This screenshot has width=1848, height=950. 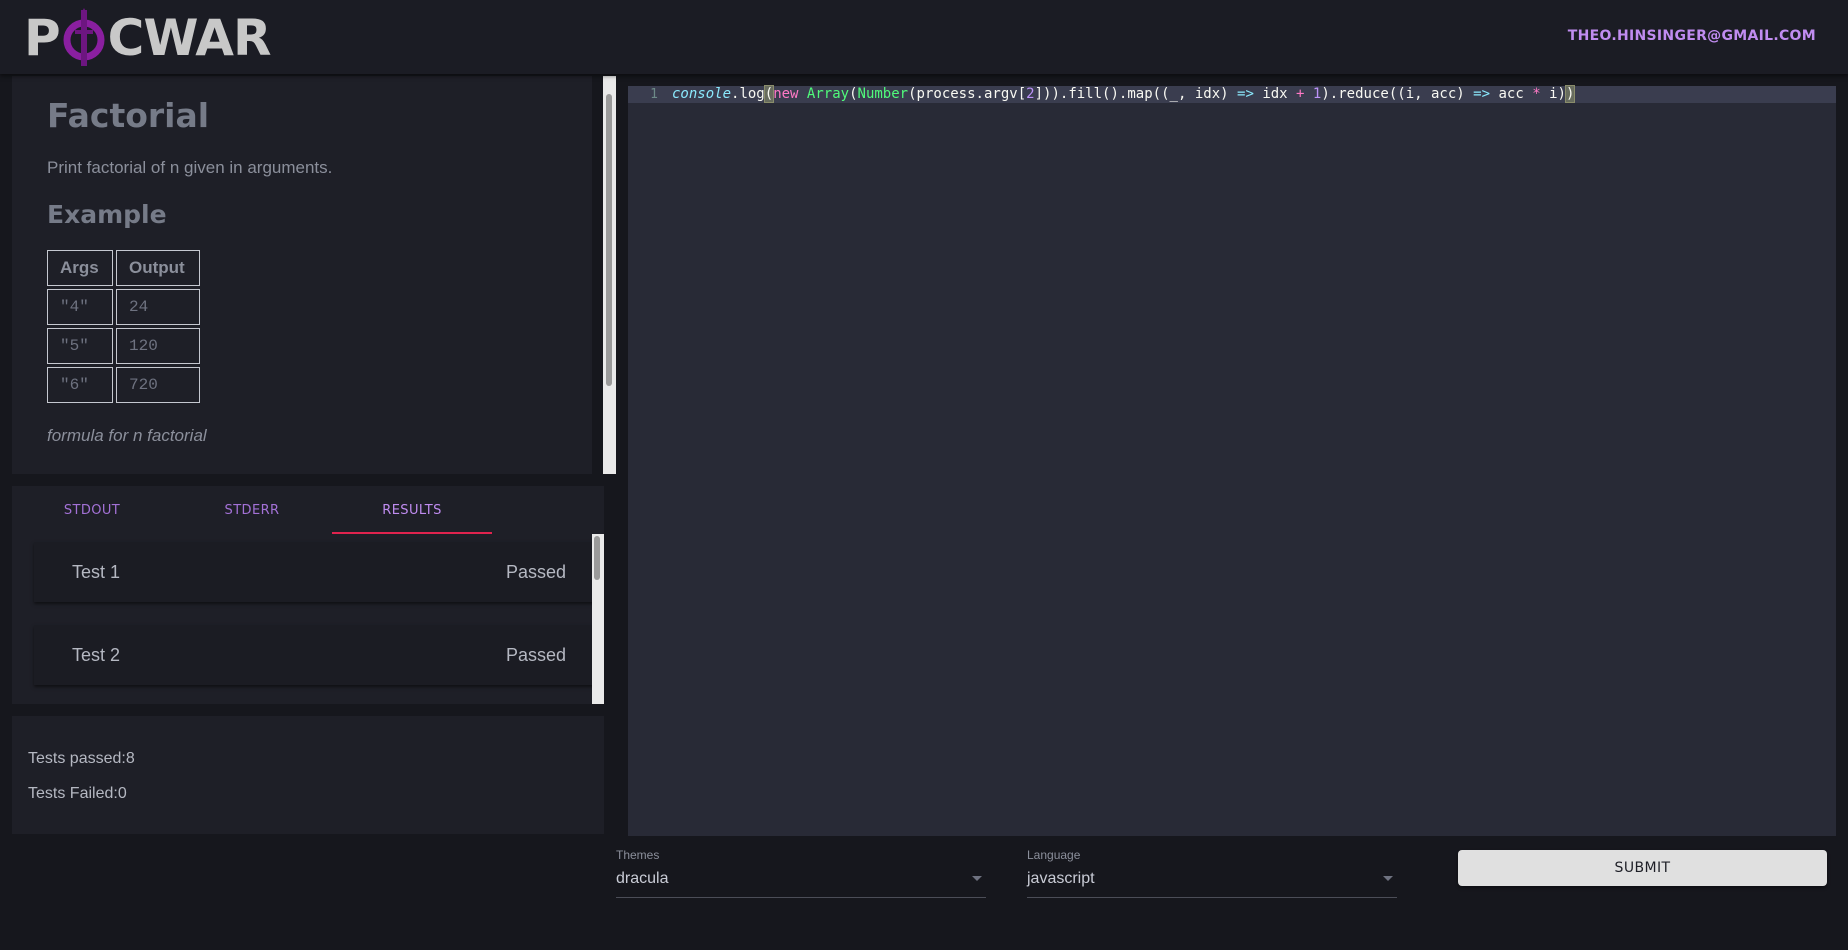 I want to click on table-cell-args: "6", so click(x=80, y=385).